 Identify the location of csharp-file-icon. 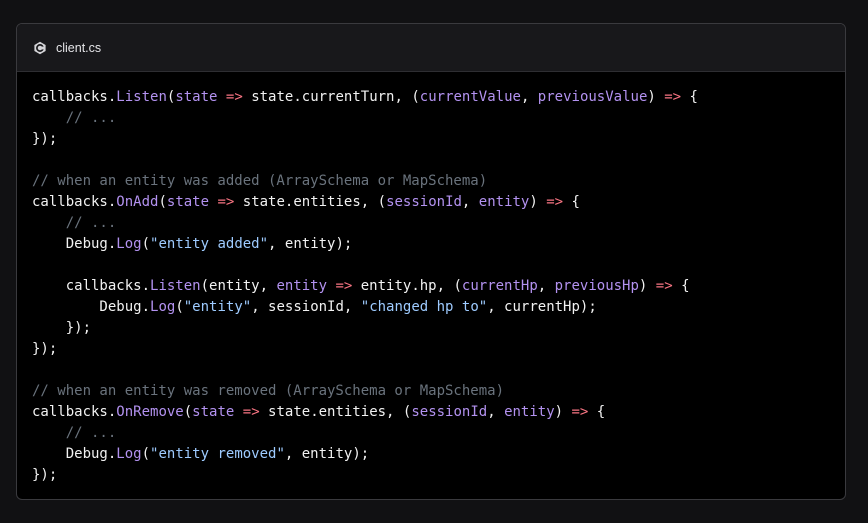
(40, 48).